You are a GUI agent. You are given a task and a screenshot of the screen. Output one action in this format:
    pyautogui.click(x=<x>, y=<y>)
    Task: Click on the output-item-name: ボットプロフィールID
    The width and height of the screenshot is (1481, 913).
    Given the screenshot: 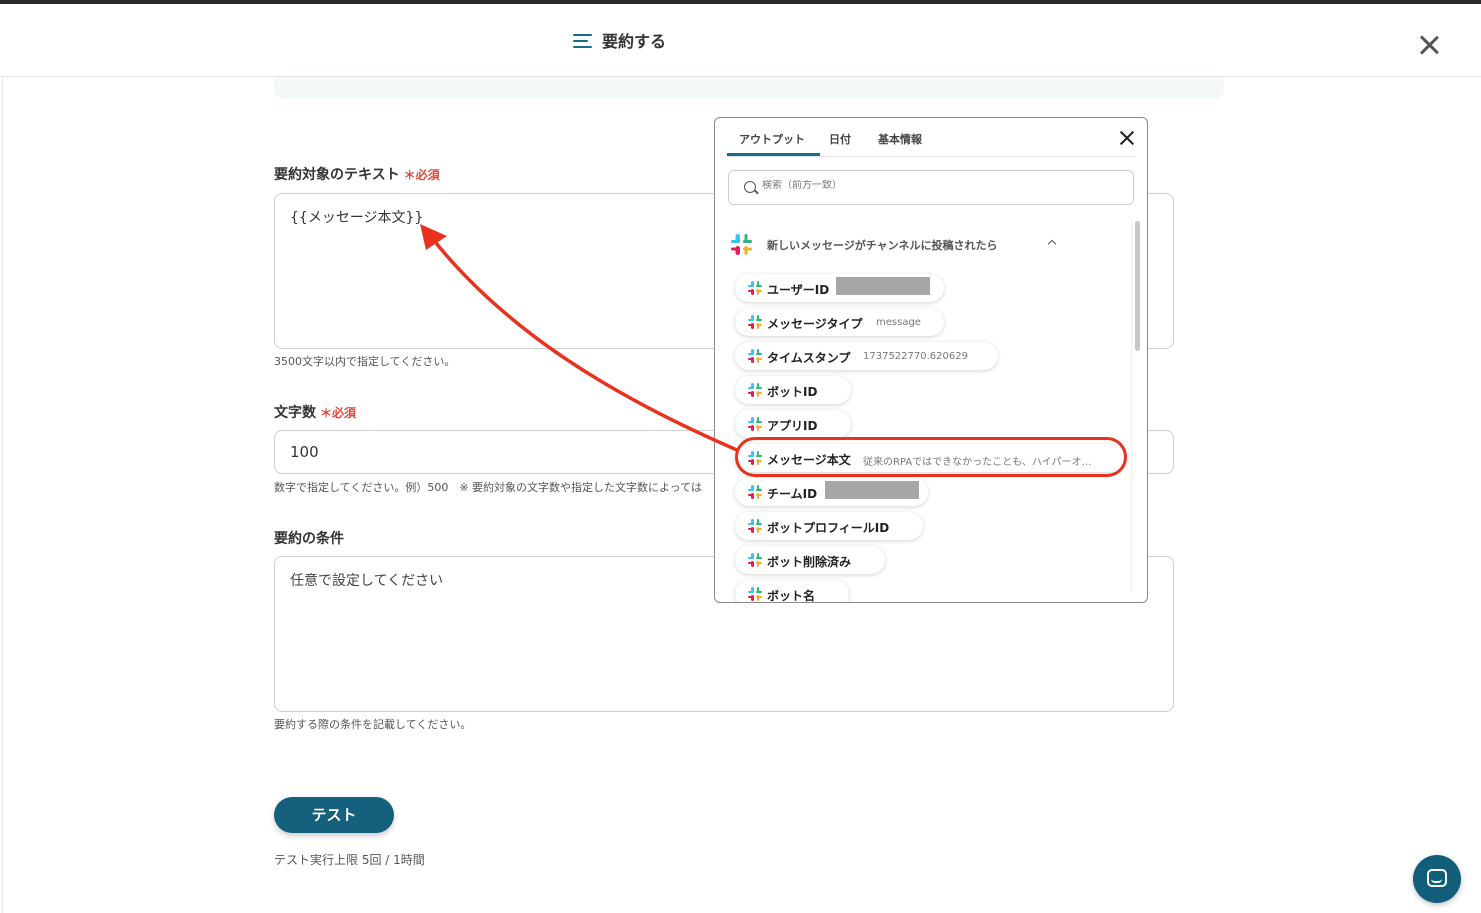 What is the action you would take?
    pyautogui.click(x=828, y=528)
    